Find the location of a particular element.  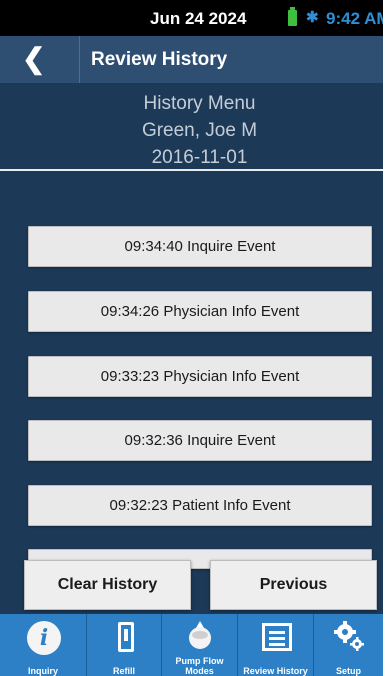

nav-pump-flow-modes: Pump Flow Modes is located at coordinates (200, 645).